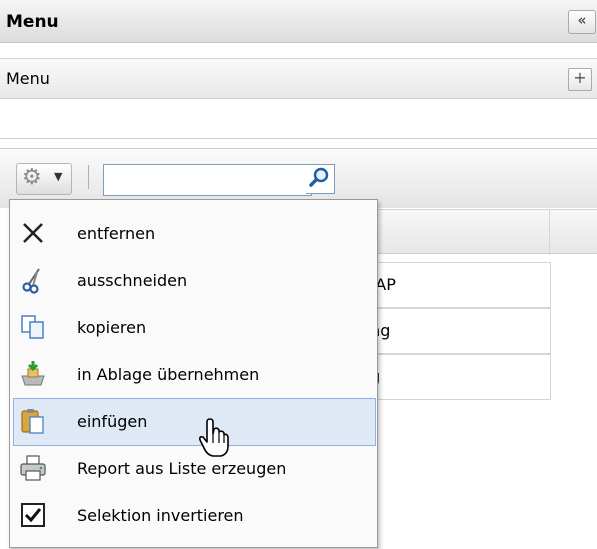  I want to click on menu-item-in-ablage: in Ablage übernehmen, so click(194, 375).